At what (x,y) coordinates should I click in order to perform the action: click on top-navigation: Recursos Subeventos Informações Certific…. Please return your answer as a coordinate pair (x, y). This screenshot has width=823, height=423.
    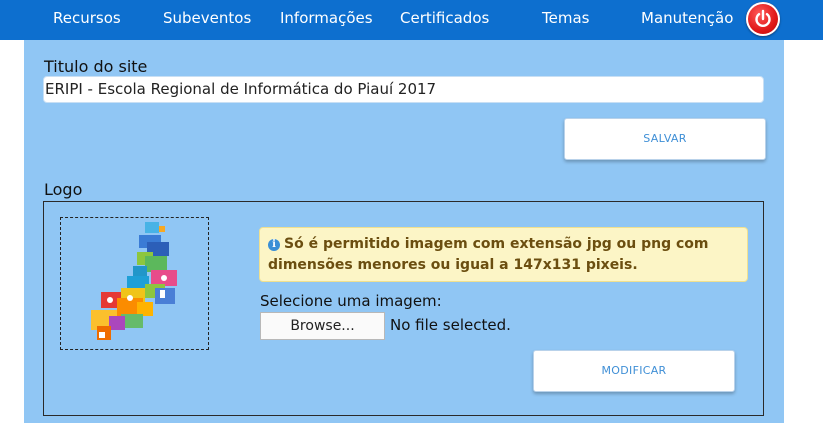
    Looking at the image, I should click on (411, 20).